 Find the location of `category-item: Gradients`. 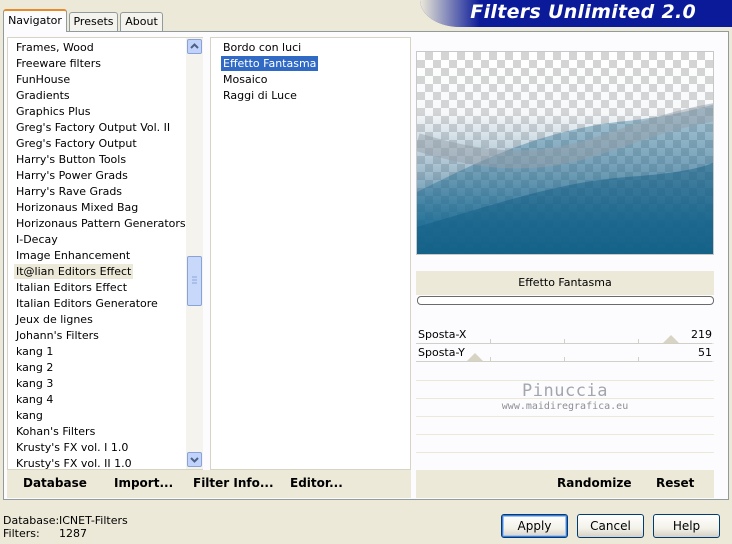

category-item: Gradients is located at coordinates (43, 95).